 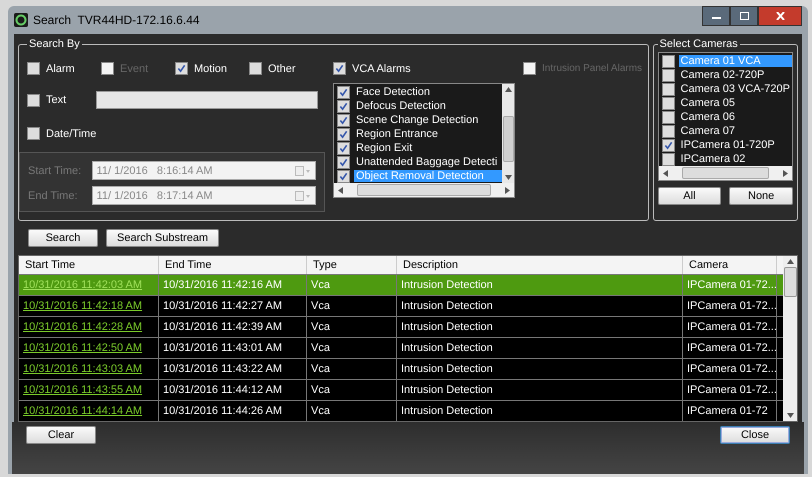 I want to click on checkbox-label: Date/Time, so click(x=71, y=134).